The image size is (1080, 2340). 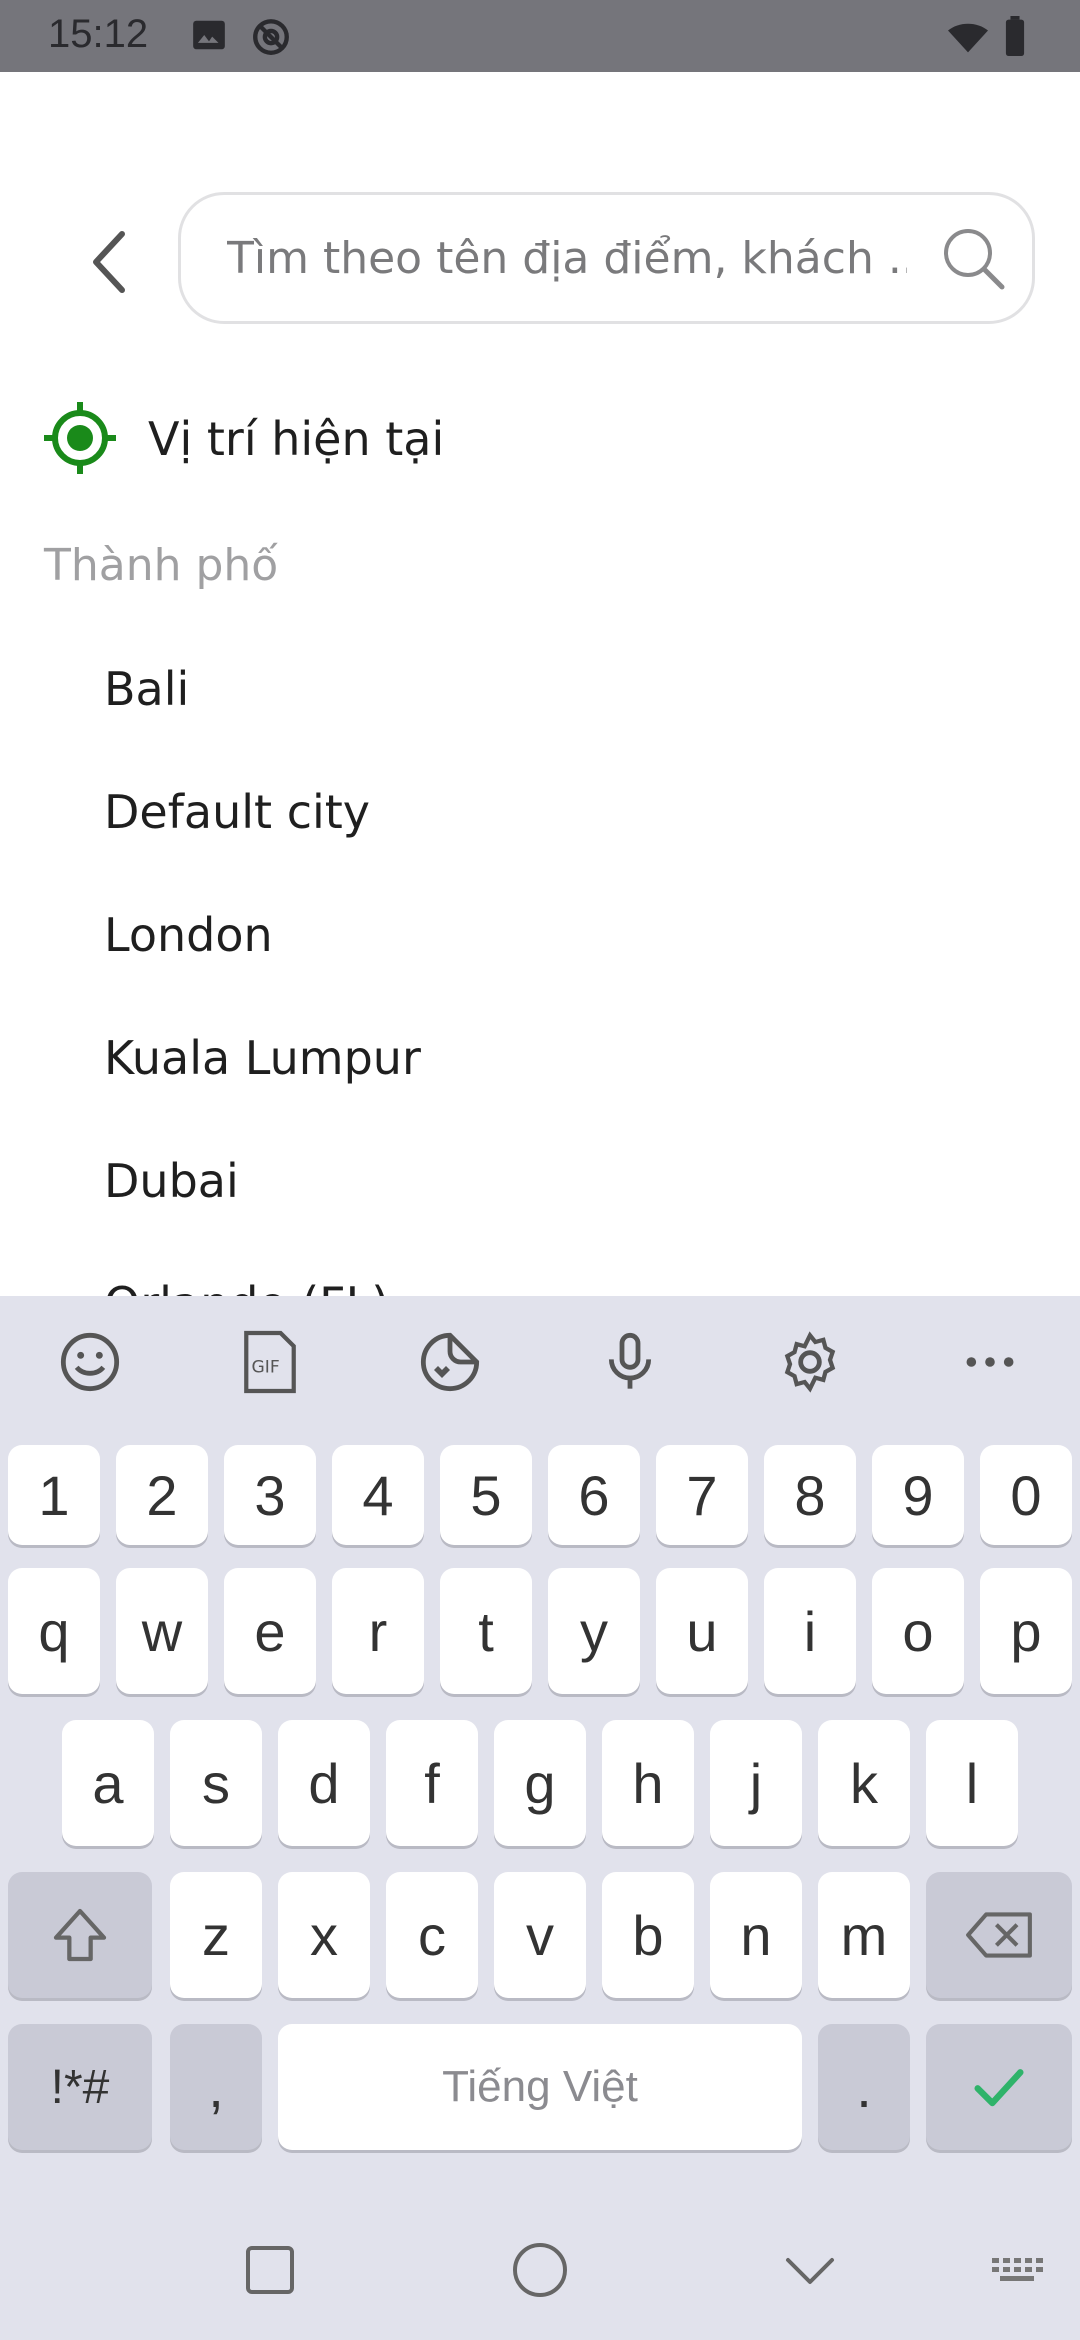 I want to click on key-y: y, so click(x=594, y=1631).